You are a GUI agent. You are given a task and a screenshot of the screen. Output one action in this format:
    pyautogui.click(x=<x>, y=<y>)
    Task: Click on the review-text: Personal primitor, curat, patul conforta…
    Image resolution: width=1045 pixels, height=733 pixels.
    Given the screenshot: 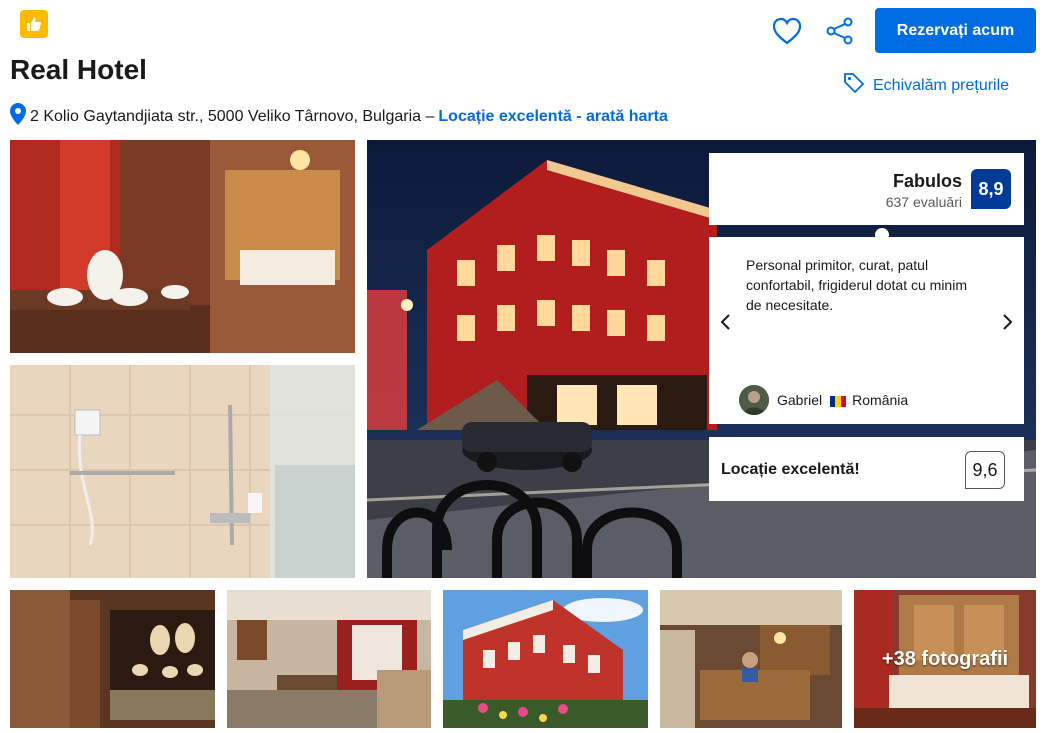 What is the action you would take?
    pyautogui.click(x=856, y=285)
    